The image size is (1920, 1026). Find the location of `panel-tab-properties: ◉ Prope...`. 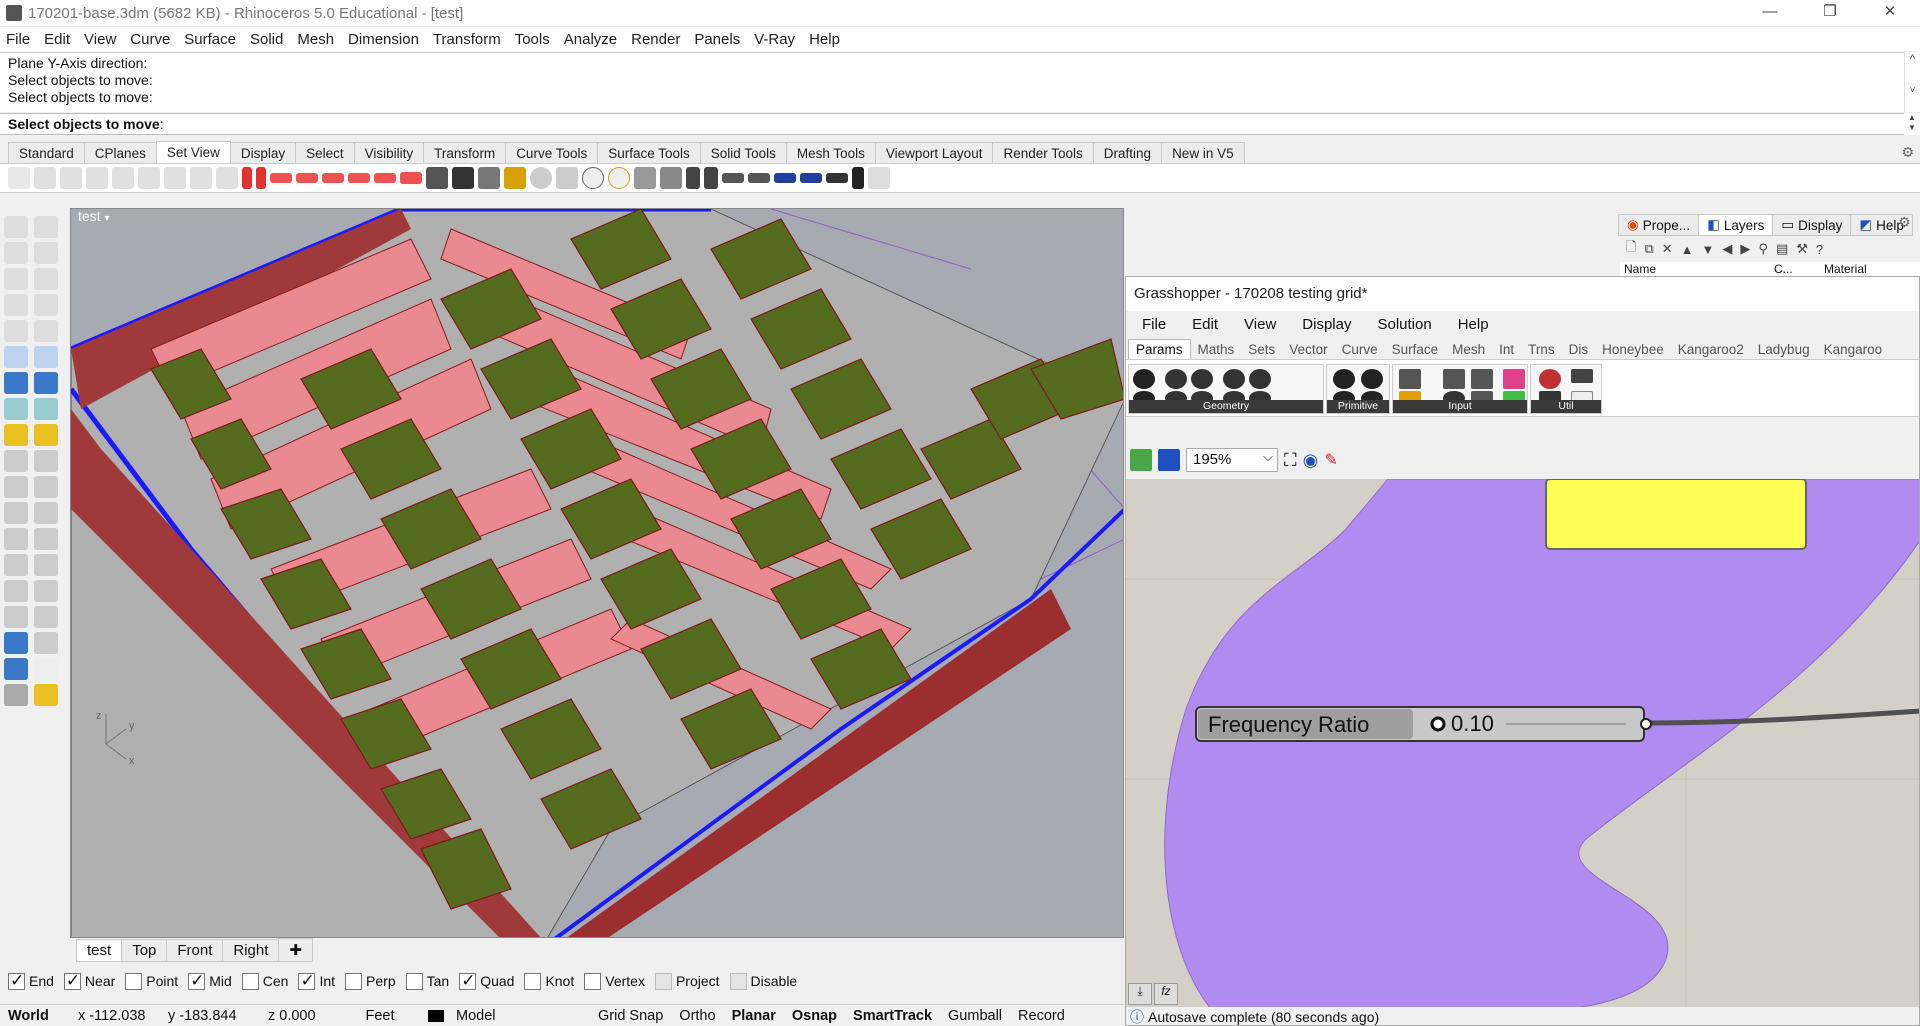

panel-tab-properties: ◉ Prope... is located at coordinates (1659, 225).